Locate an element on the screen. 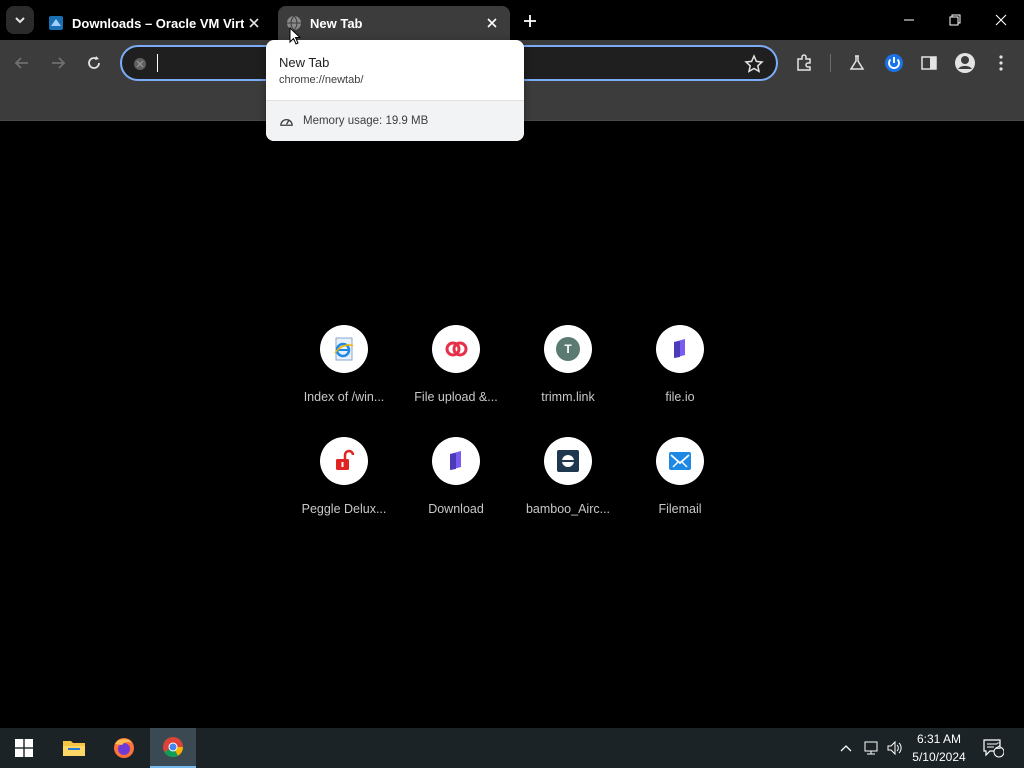 This screenshot has width=1024, height=768. menu-button is located at coordinates (1001, 63).